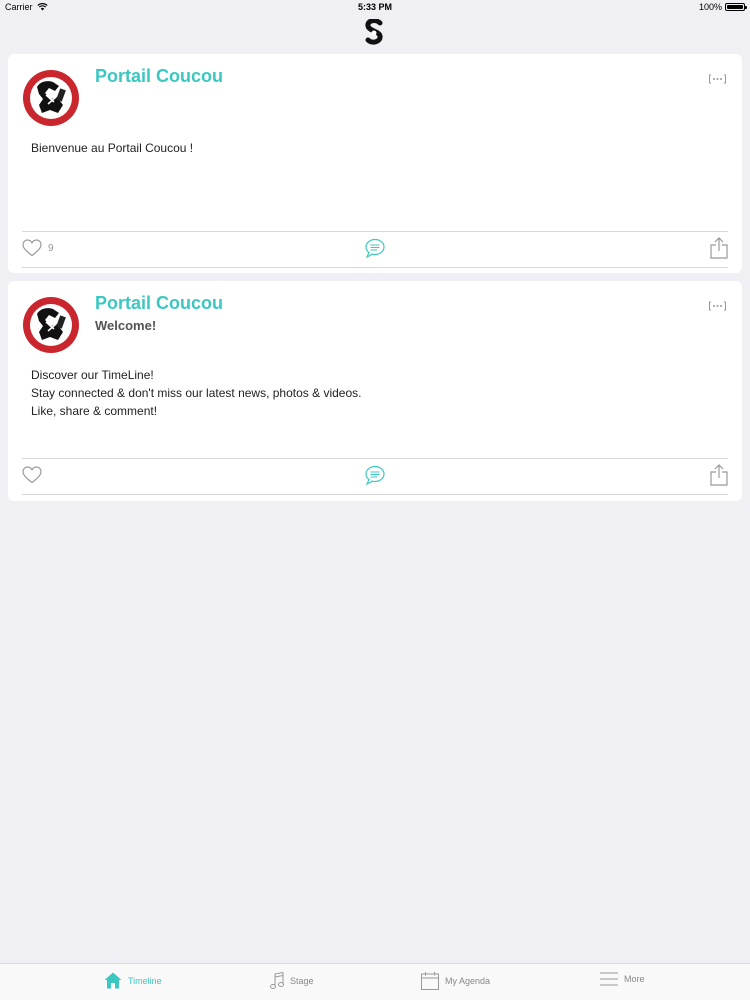 The width and height of the screenshot is (750, 1000). I want to click on status-bar: Carrier 5:33 PM 100%, so click(375, 8).